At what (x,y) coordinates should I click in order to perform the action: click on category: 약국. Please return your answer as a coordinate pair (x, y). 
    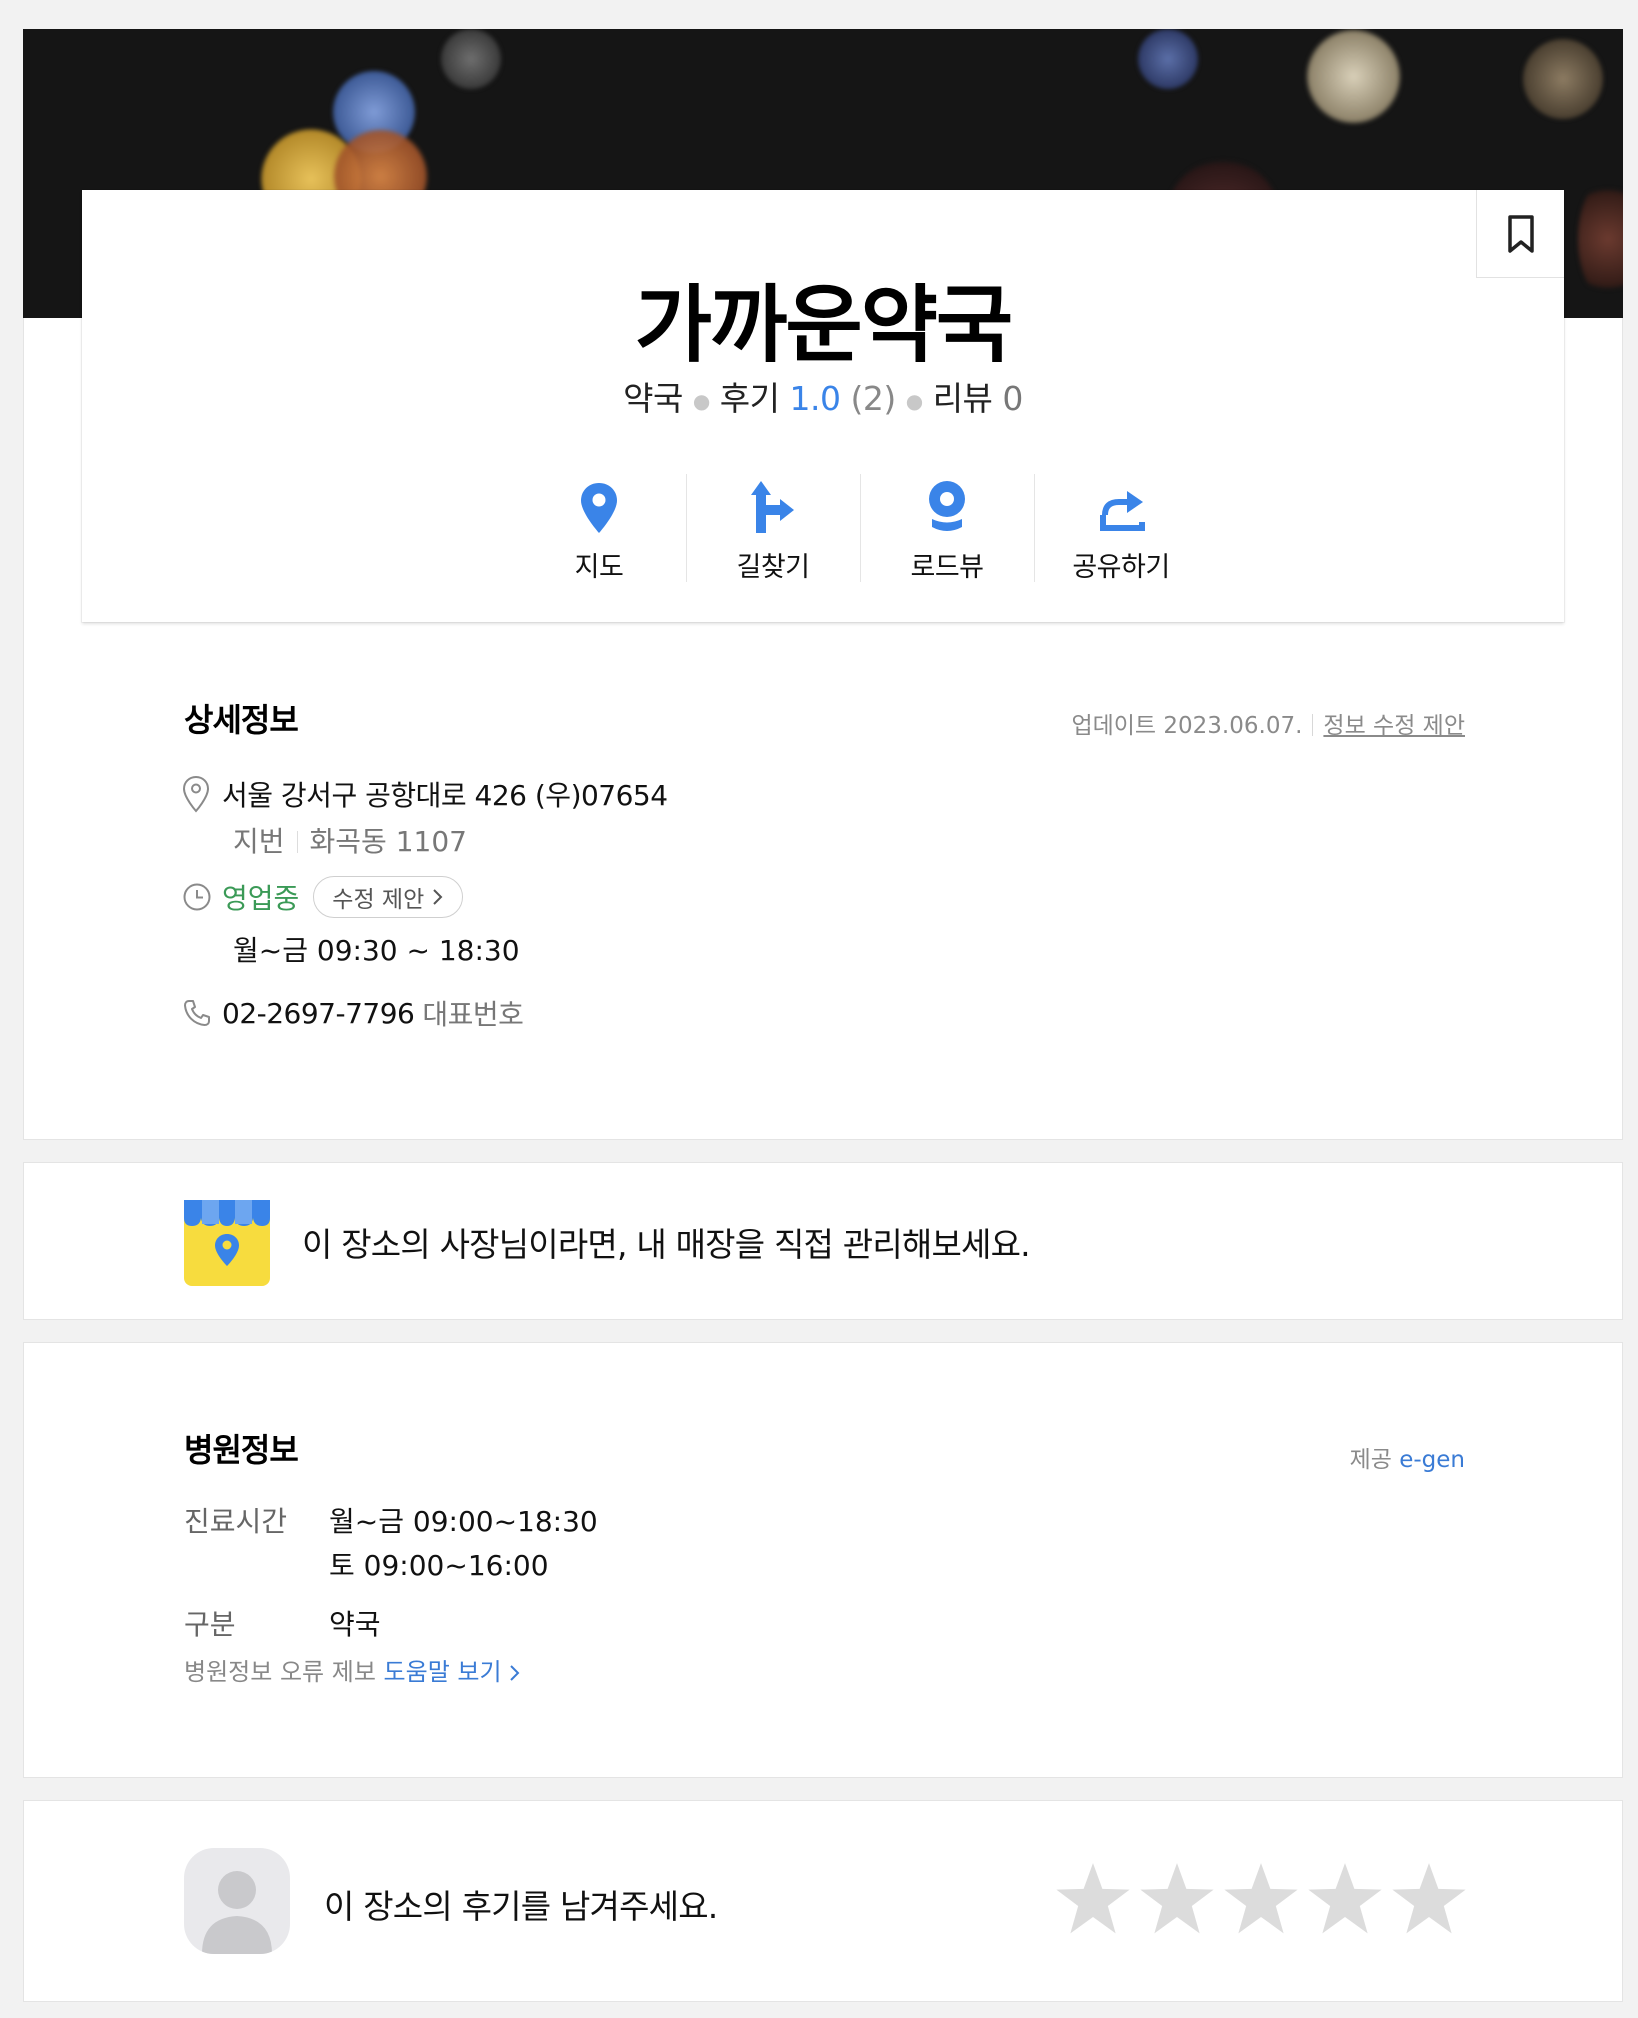
    Looking at the image, I should click on (653, 398).